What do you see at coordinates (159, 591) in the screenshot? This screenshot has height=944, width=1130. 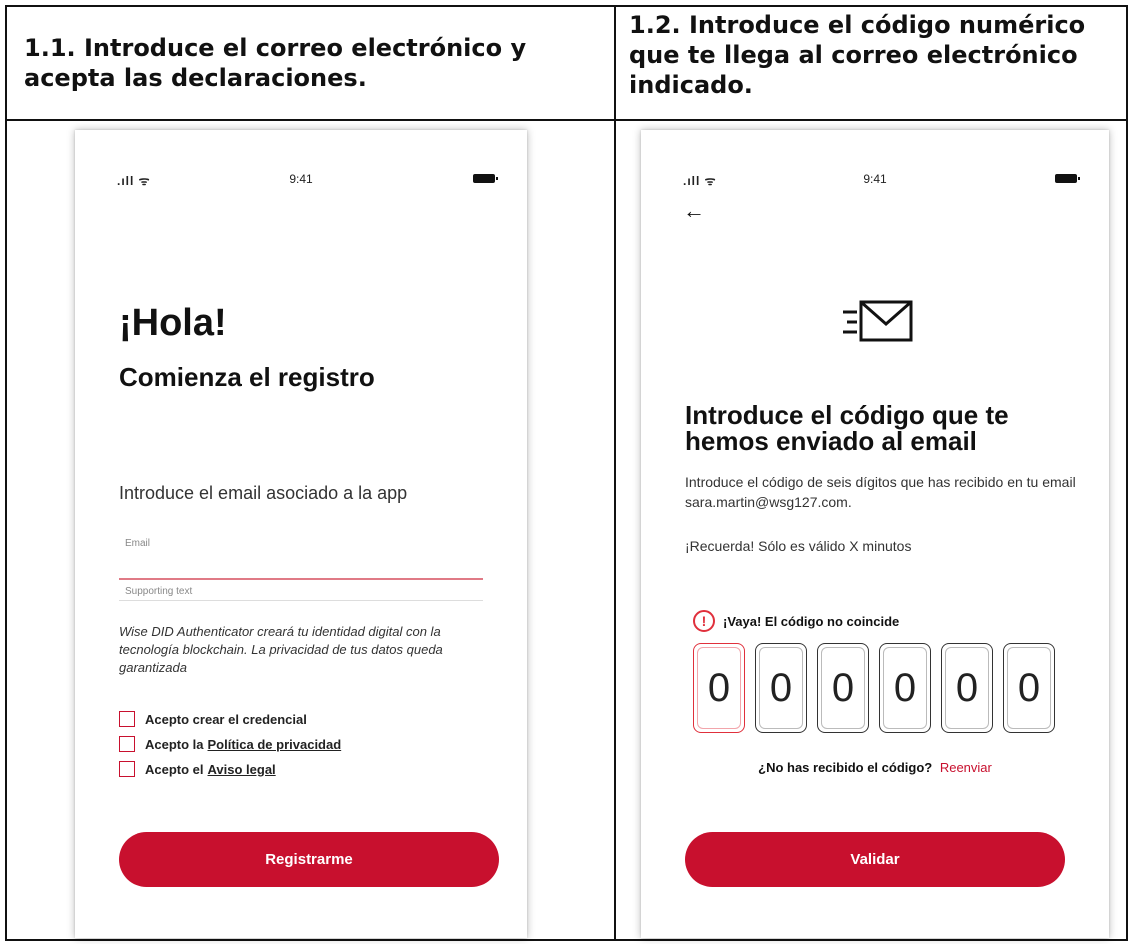 I see `supporting-text: Supporting text` at bounding box center [159, 591].